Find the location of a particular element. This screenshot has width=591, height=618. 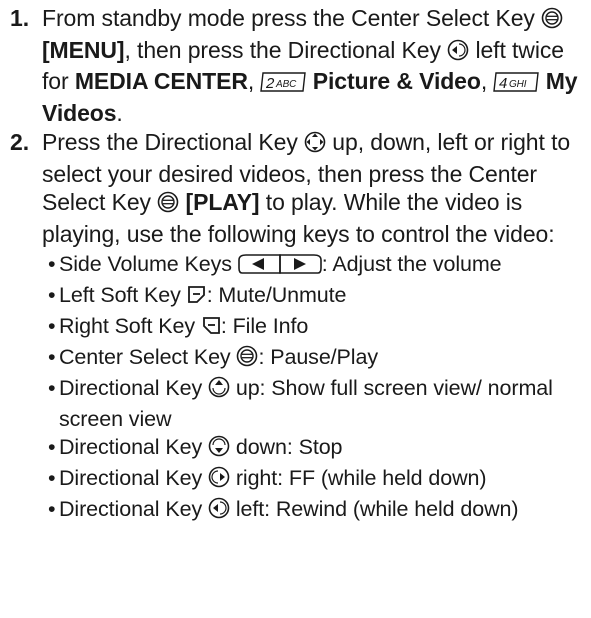

directional-key-right-icon is located at coordinates (219, 480).